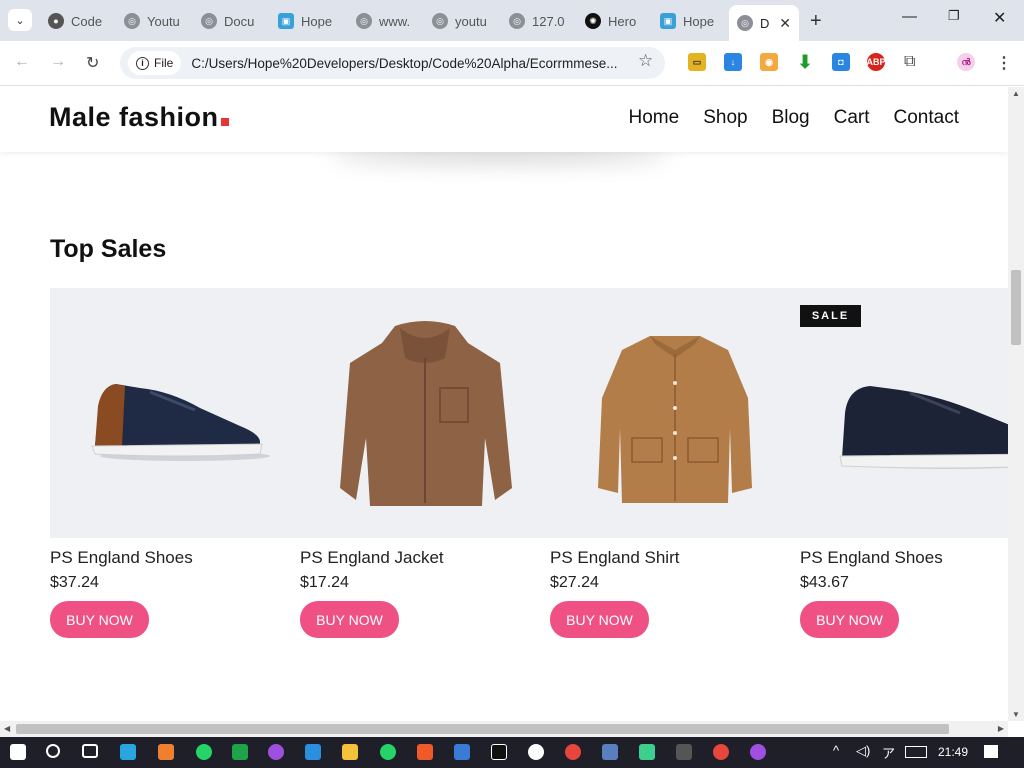  Describe the element at coordinates (78, 21) in the screenshot. I see `browser-tab: ● Code` at that location.